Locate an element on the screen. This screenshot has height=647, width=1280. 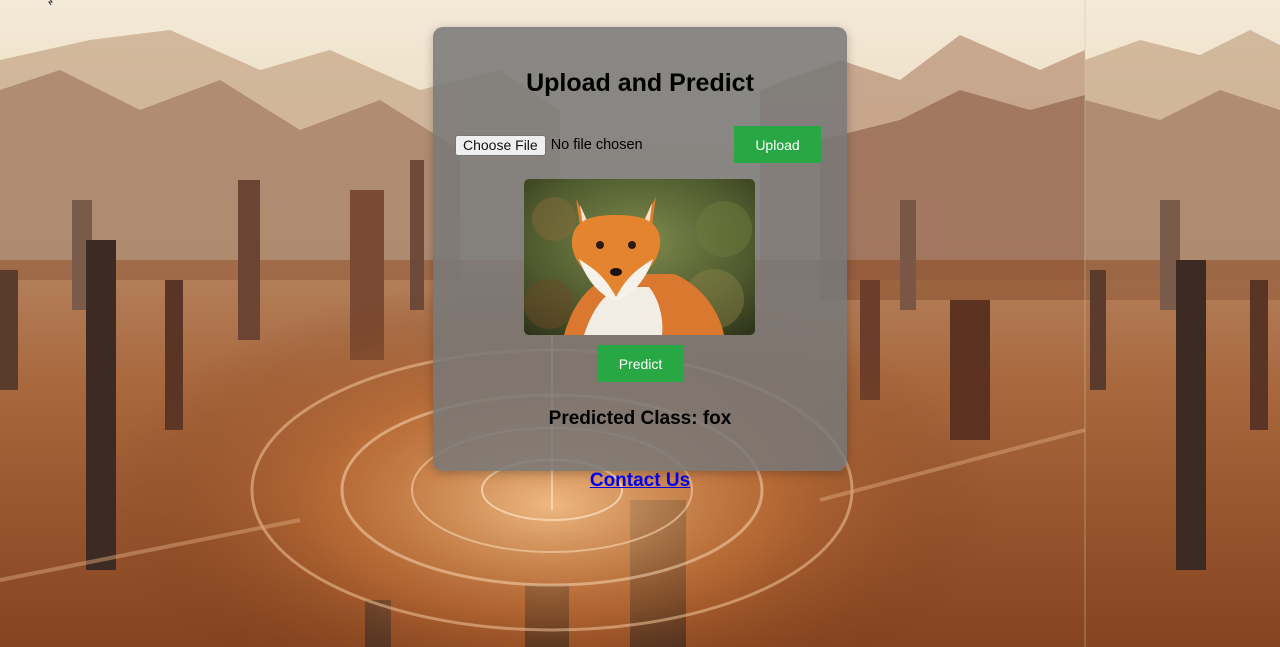
prediction-result: Predicted Class: fox is located at coordinates (640, 418).